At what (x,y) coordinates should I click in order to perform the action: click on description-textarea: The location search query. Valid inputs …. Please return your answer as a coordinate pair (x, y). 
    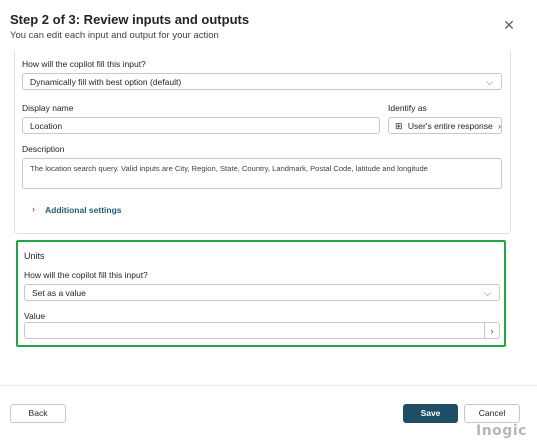
    Looking at the image, I should click on (262, 173).